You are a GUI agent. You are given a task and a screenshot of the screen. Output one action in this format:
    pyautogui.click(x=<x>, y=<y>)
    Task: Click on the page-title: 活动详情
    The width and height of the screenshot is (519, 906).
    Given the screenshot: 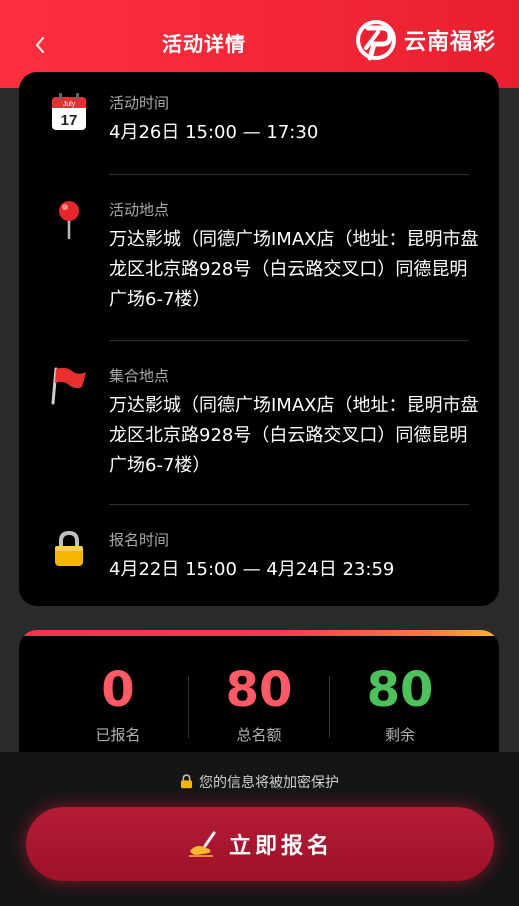 What is the action you would take?
    pyautogui.click(x=204, y=44)
    